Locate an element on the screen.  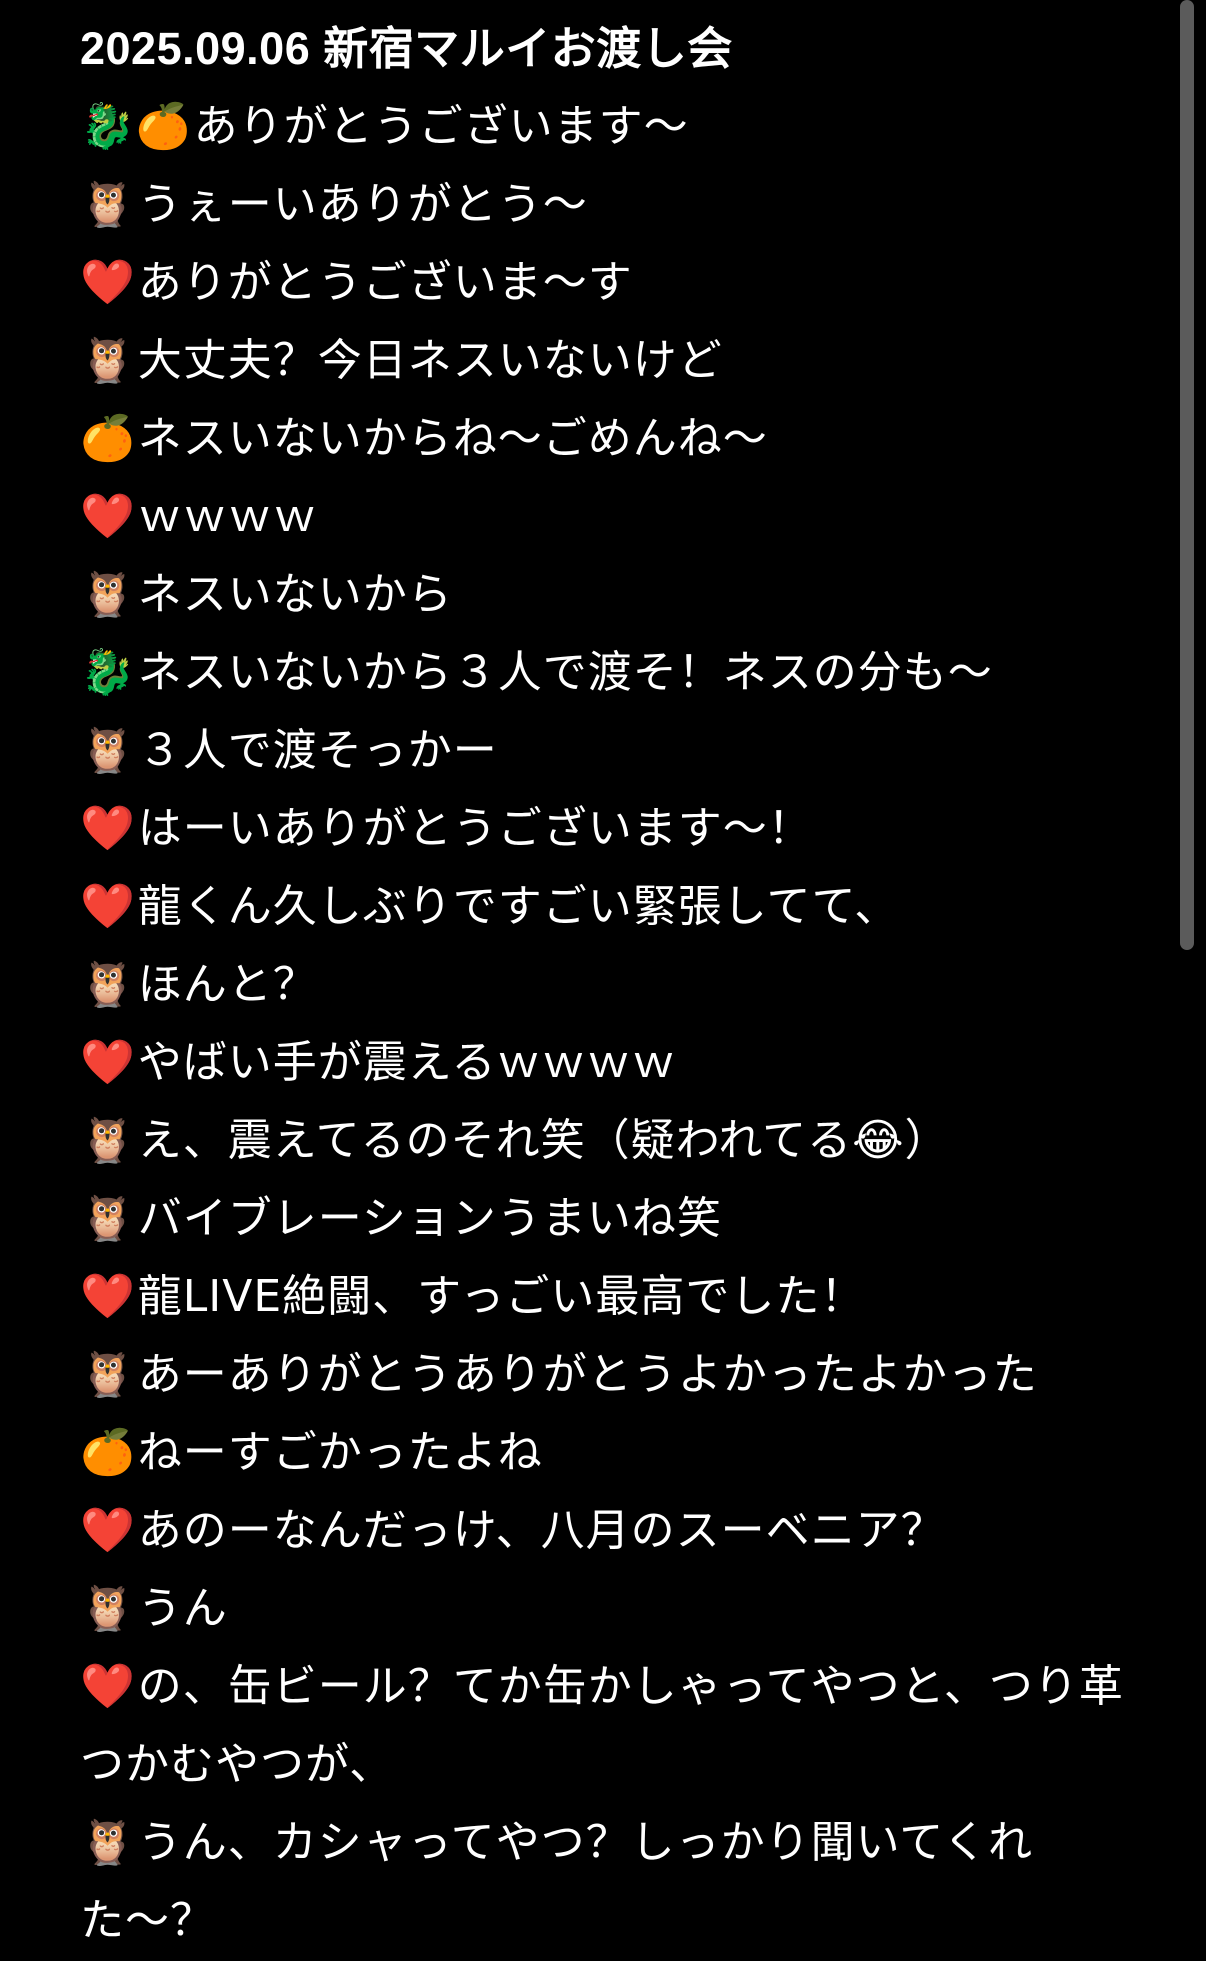
transcript-line: 🦉うぇーいありがとう〜 is located at coordinates (602, 205).